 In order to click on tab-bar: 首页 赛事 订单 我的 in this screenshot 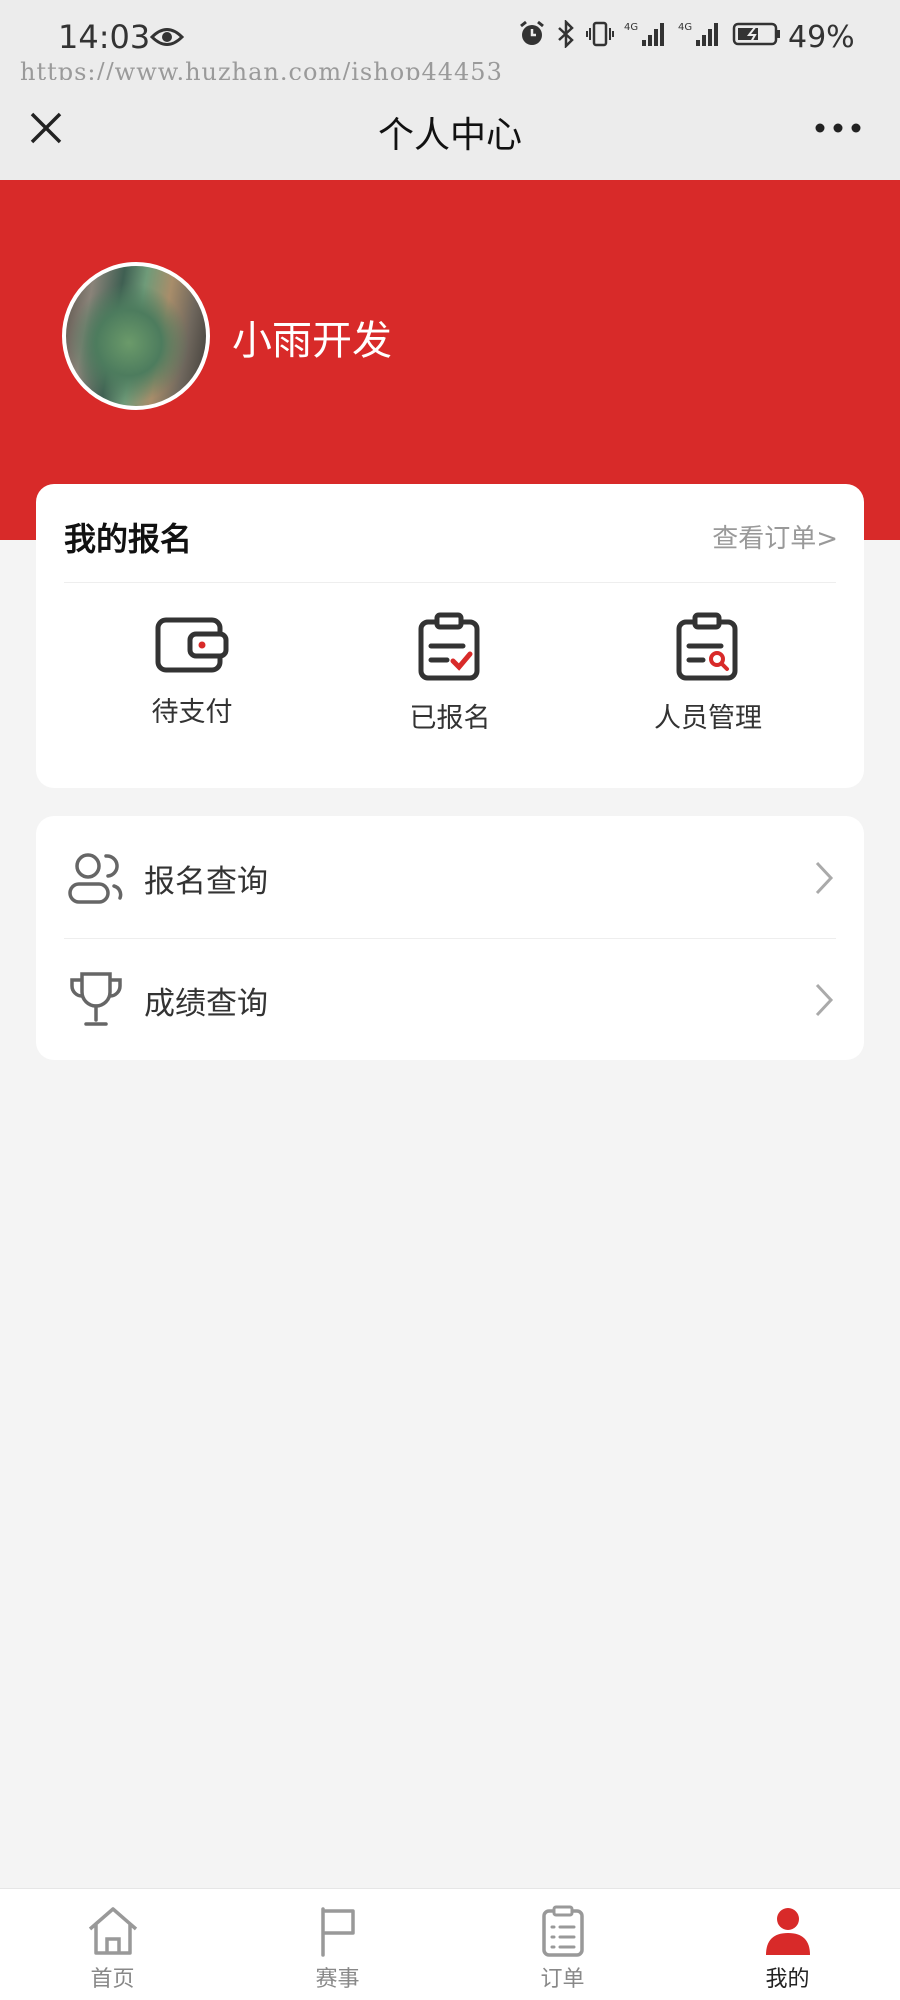, I will do `click(450, 1944)`.